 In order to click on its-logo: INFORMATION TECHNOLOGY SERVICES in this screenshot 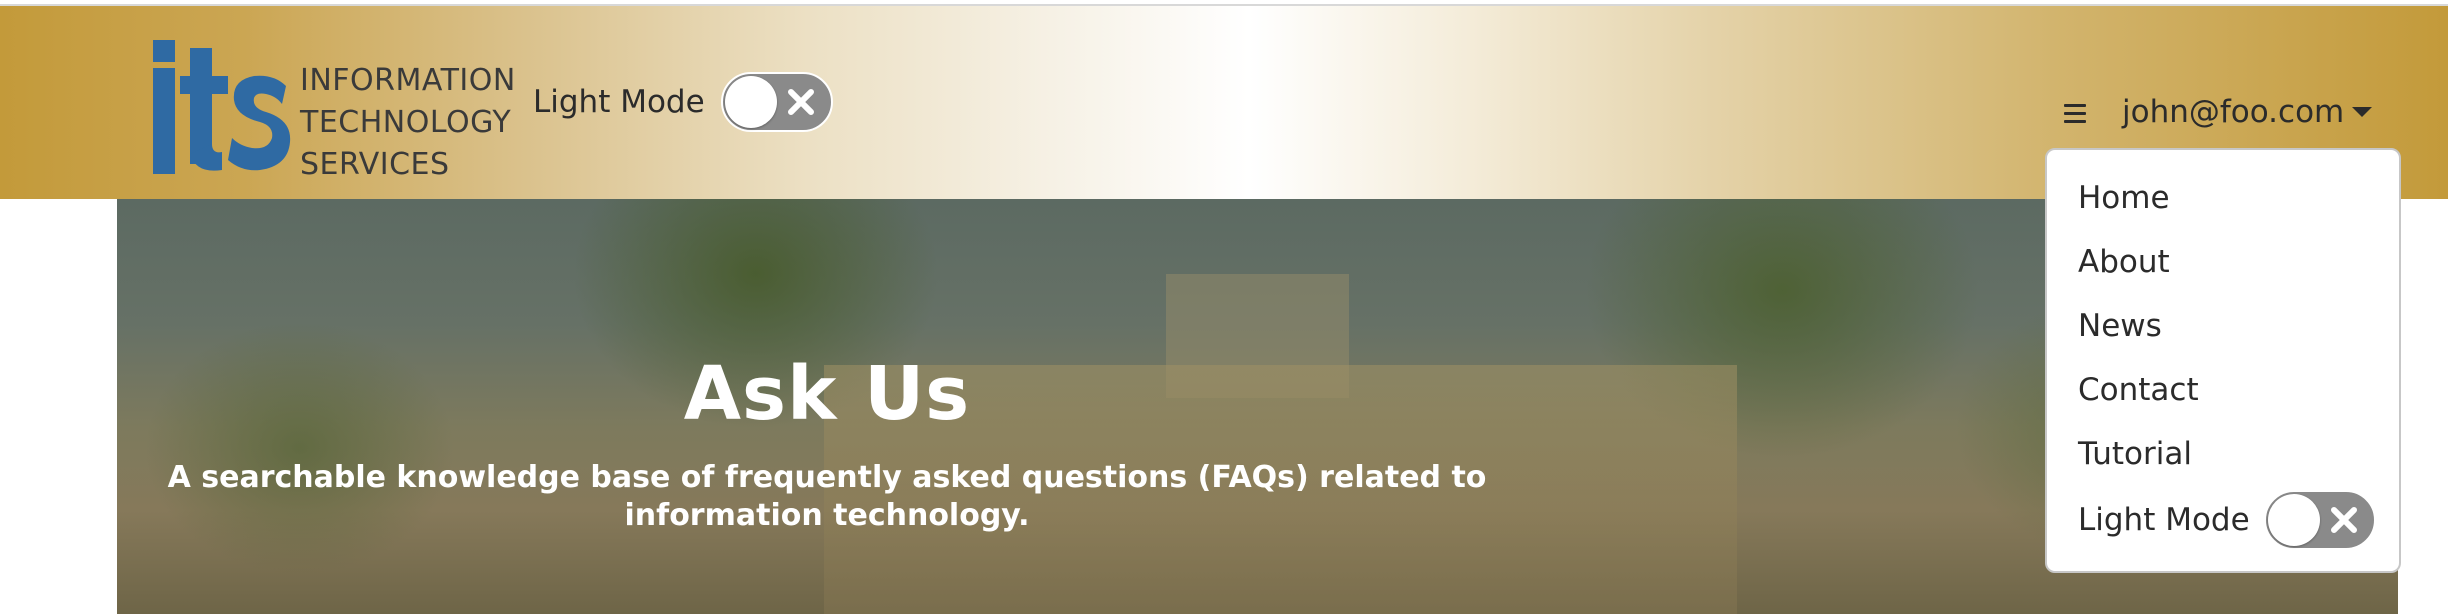, I will do `click(331, 109)`.